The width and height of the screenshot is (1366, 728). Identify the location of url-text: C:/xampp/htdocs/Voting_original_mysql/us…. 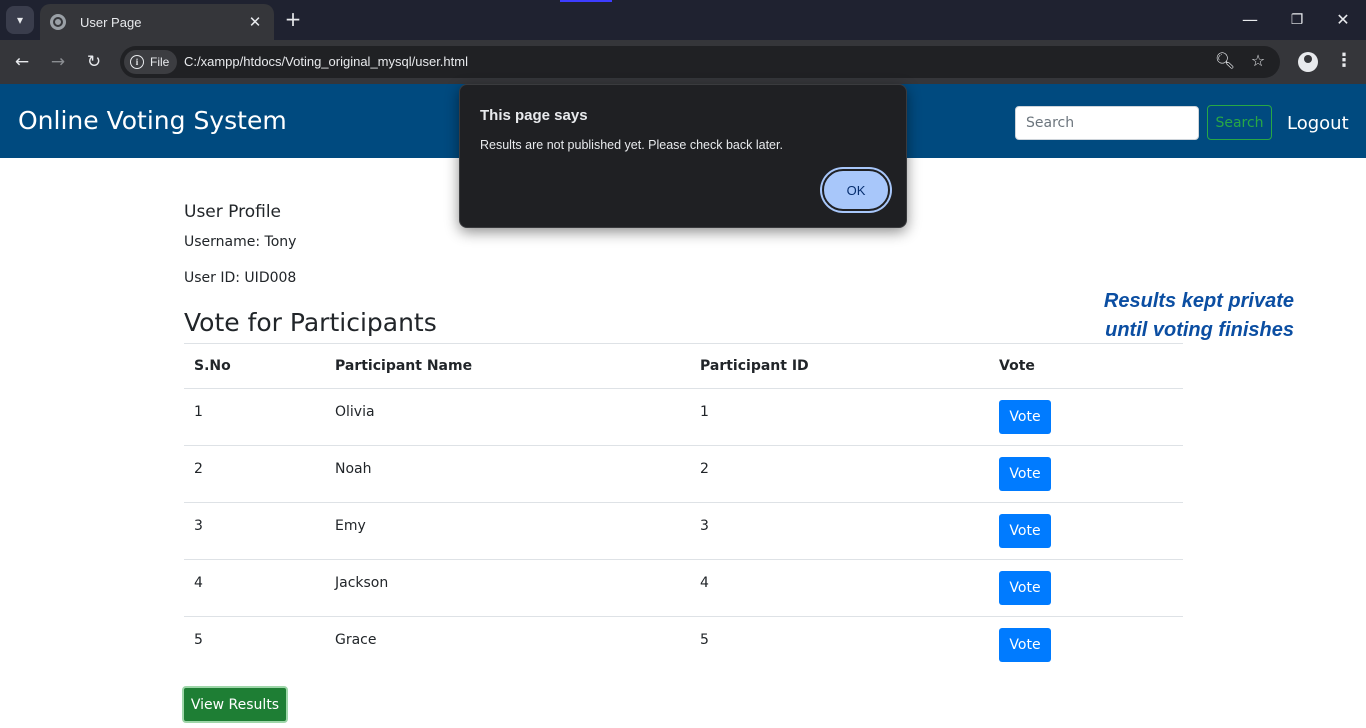
(326, 61).